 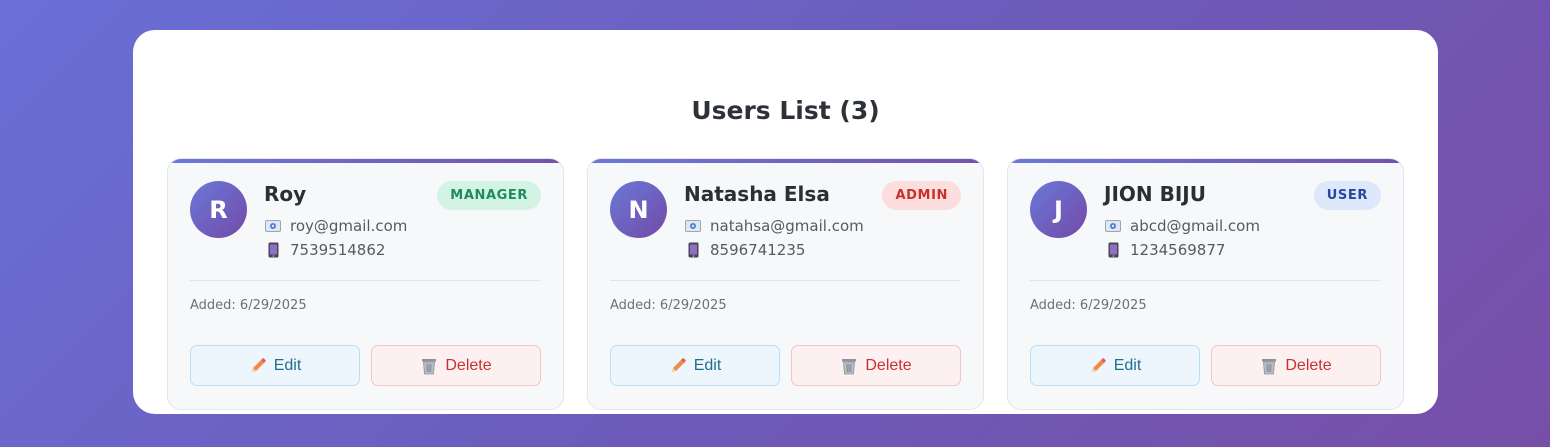 I want to click on user-email: roy@gmail.com, so click(x=349, y=226).